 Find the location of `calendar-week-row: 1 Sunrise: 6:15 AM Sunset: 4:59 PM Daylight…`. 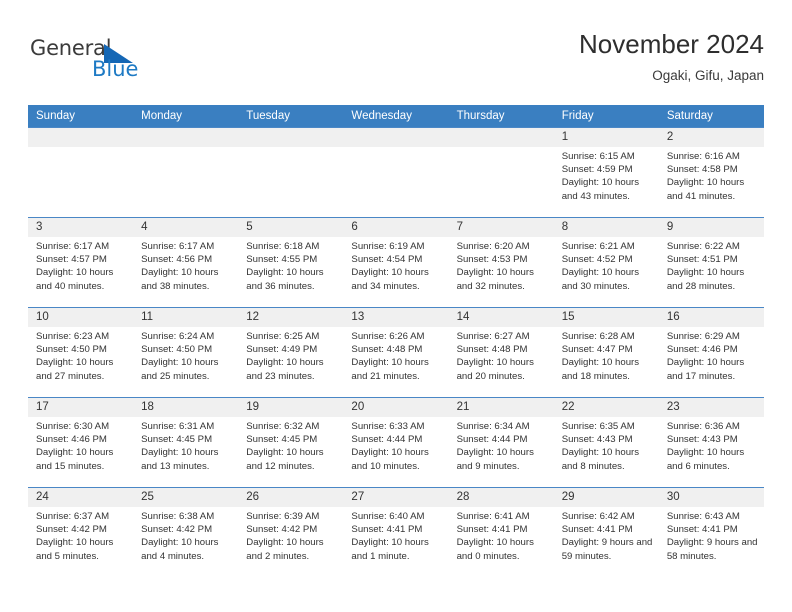

calendar-week-row: 1 Sunrise: 6:15 AM Sunset: 4:59 PM Daylight… is located at coordinates (396, 172).